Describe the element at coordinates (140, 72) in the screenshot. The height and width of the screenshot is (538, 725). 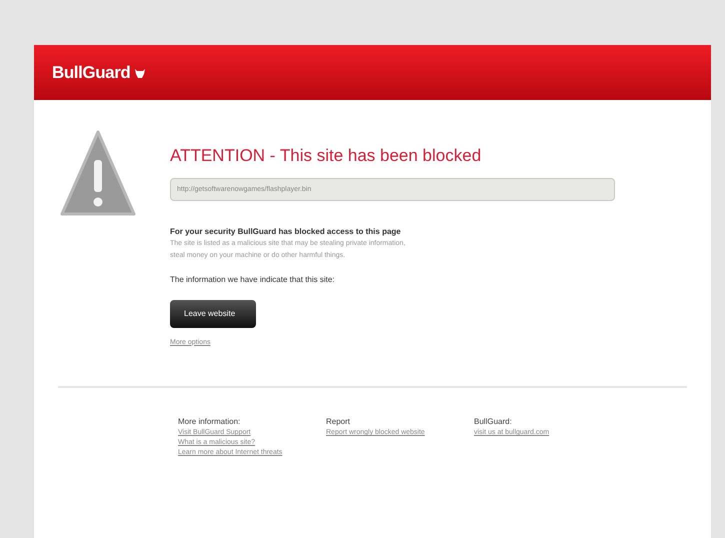
I see `bull-icon` at that location.